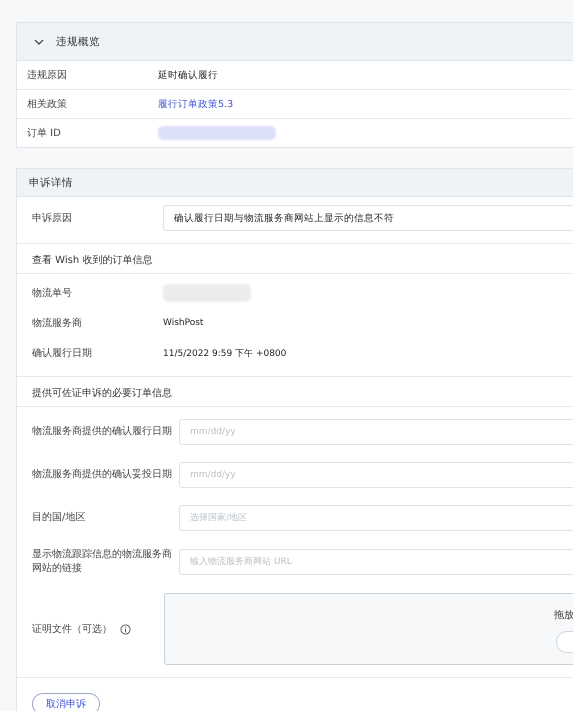  I want to click on field-label: 物流单号, so click(52, 293).